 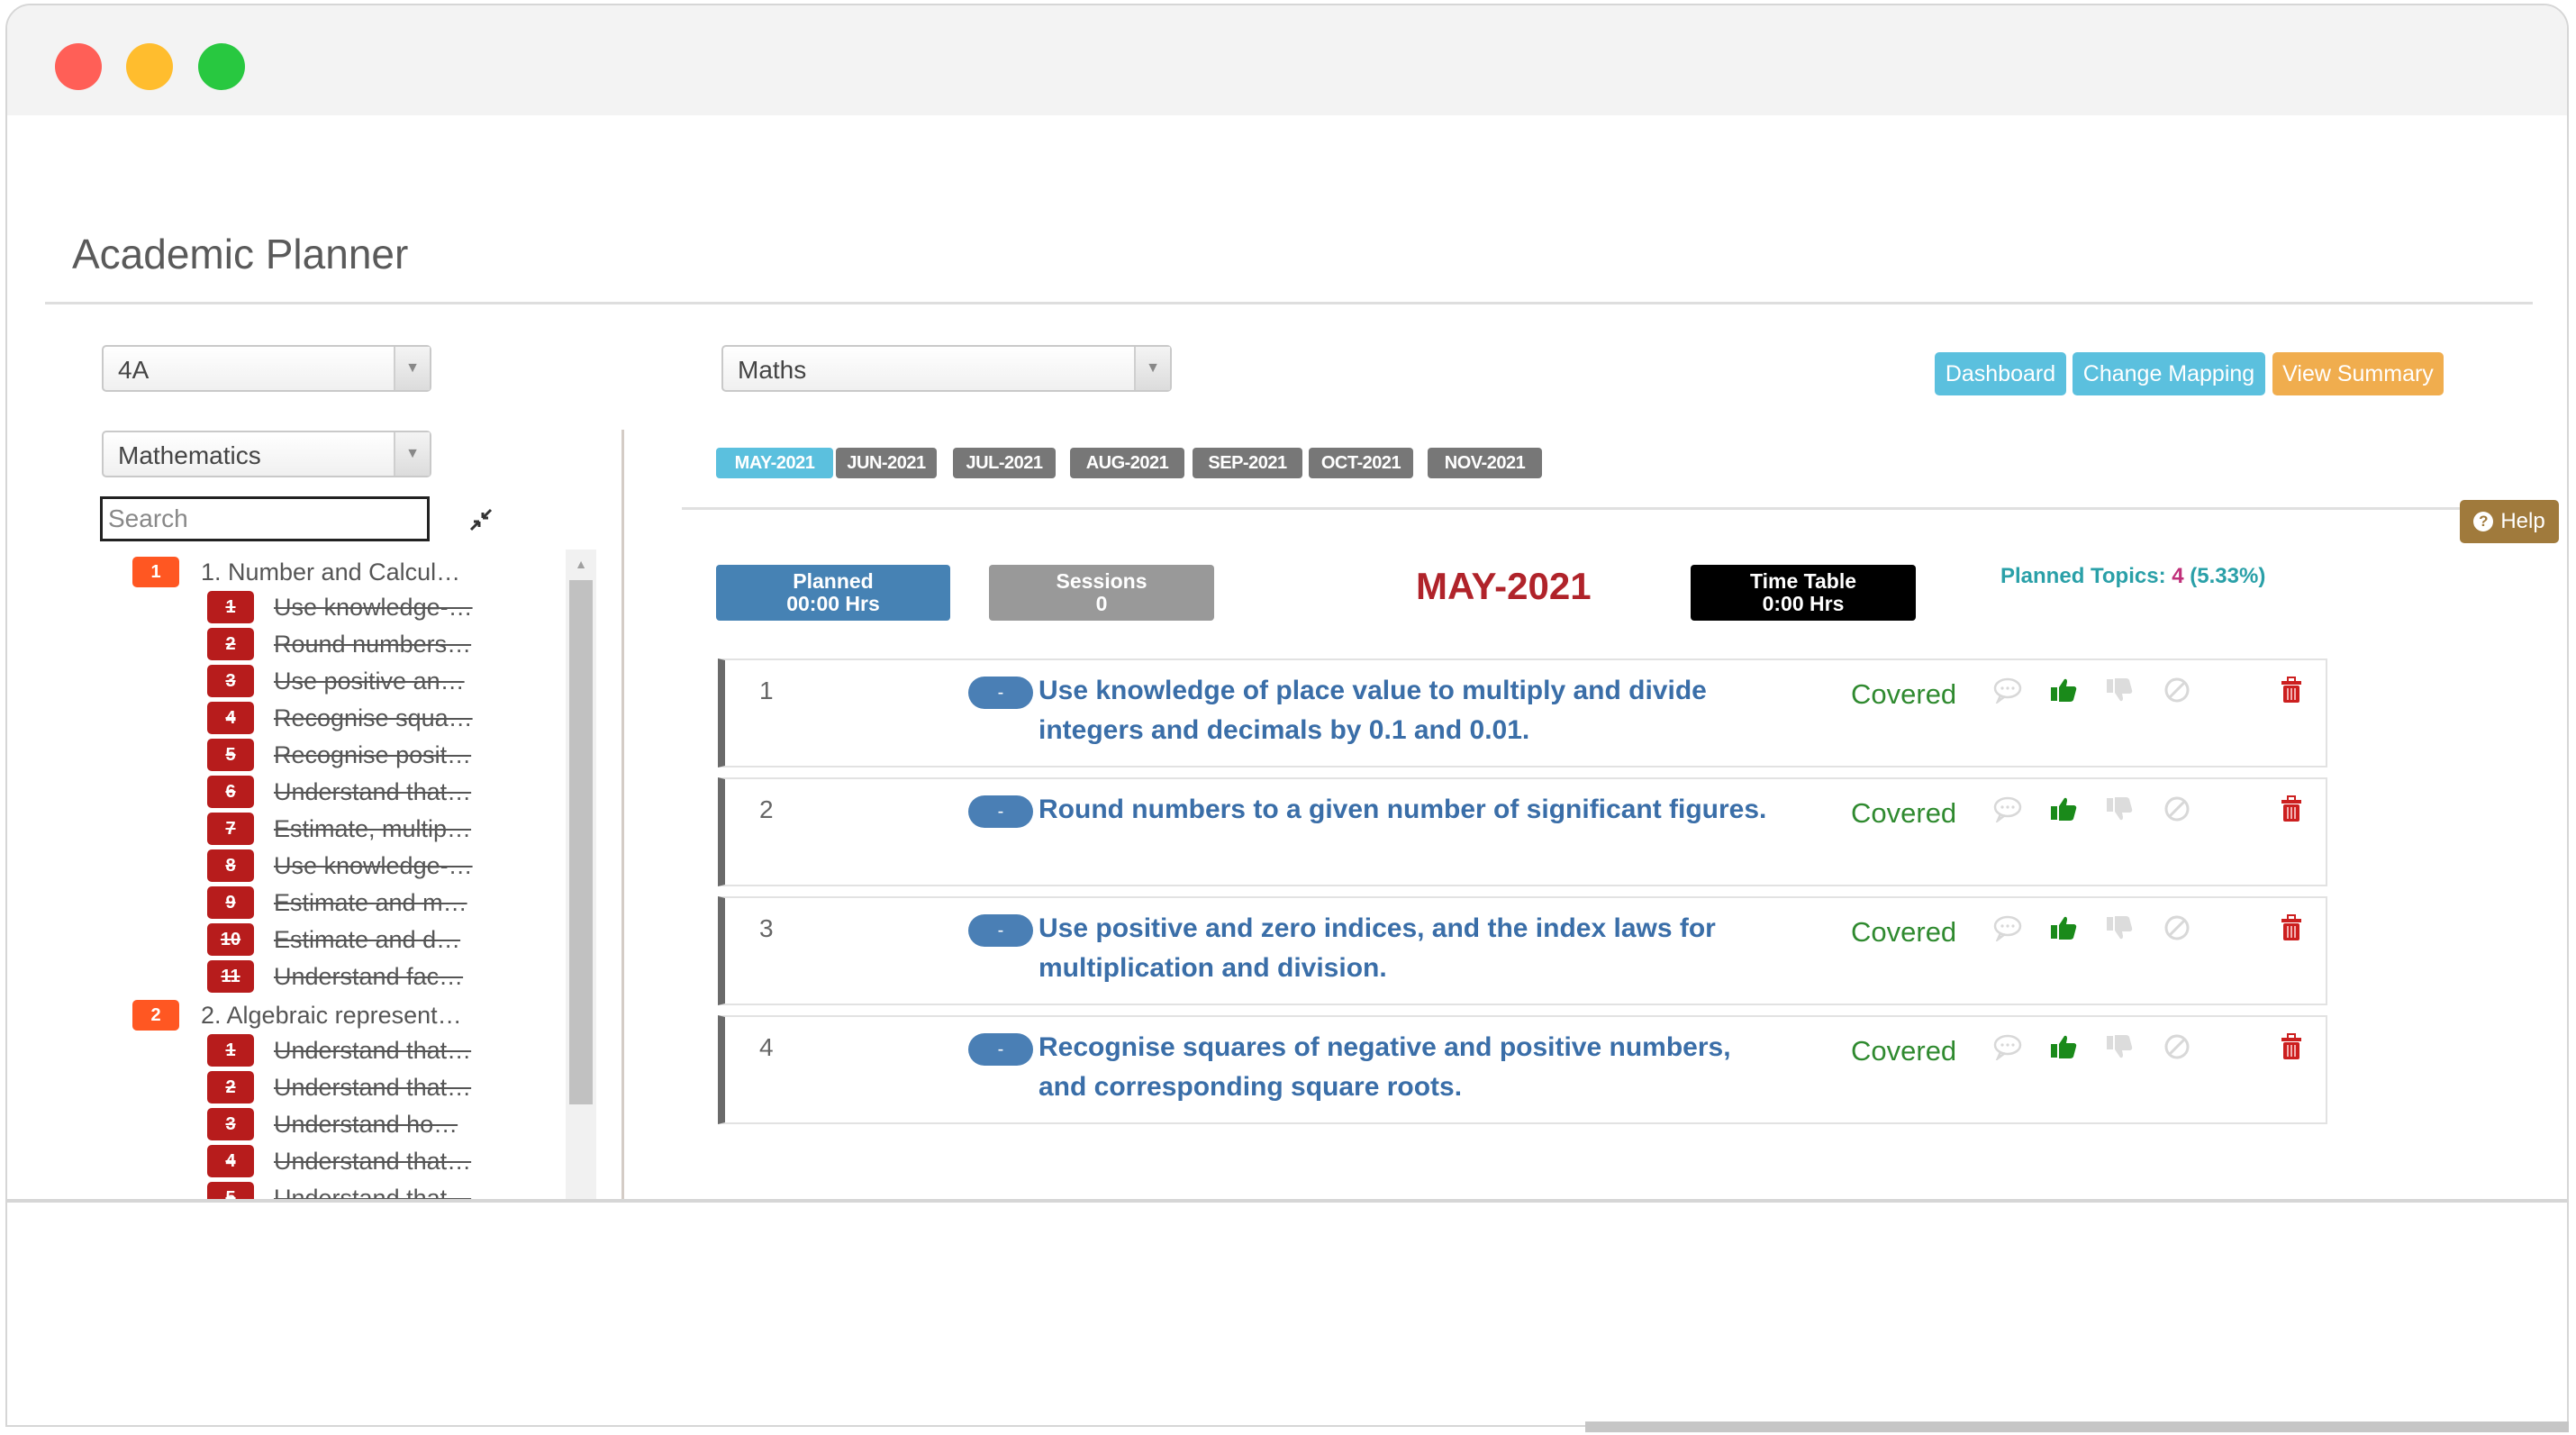 What do you see at coordinates (481, 523) in the screenshot?
I see `compress-icon` at bounding box center [481, 523].